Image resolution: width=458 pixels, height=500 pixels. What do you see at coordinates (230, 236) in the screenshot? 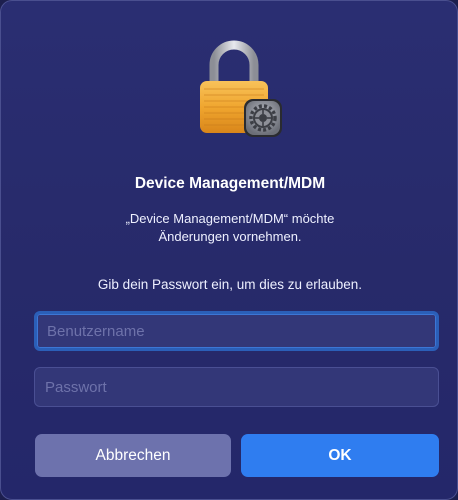
I see `dialog-message-line-2: Änderungen vornehmen.` at bounding box center [230, 236].